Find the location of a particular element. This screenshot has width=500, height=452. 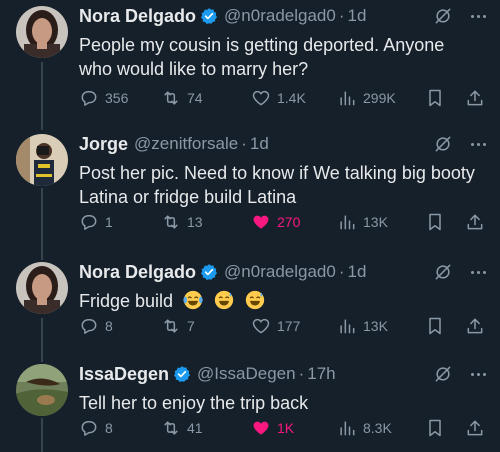

like-button: 177 is located at coordinates (275, 326).